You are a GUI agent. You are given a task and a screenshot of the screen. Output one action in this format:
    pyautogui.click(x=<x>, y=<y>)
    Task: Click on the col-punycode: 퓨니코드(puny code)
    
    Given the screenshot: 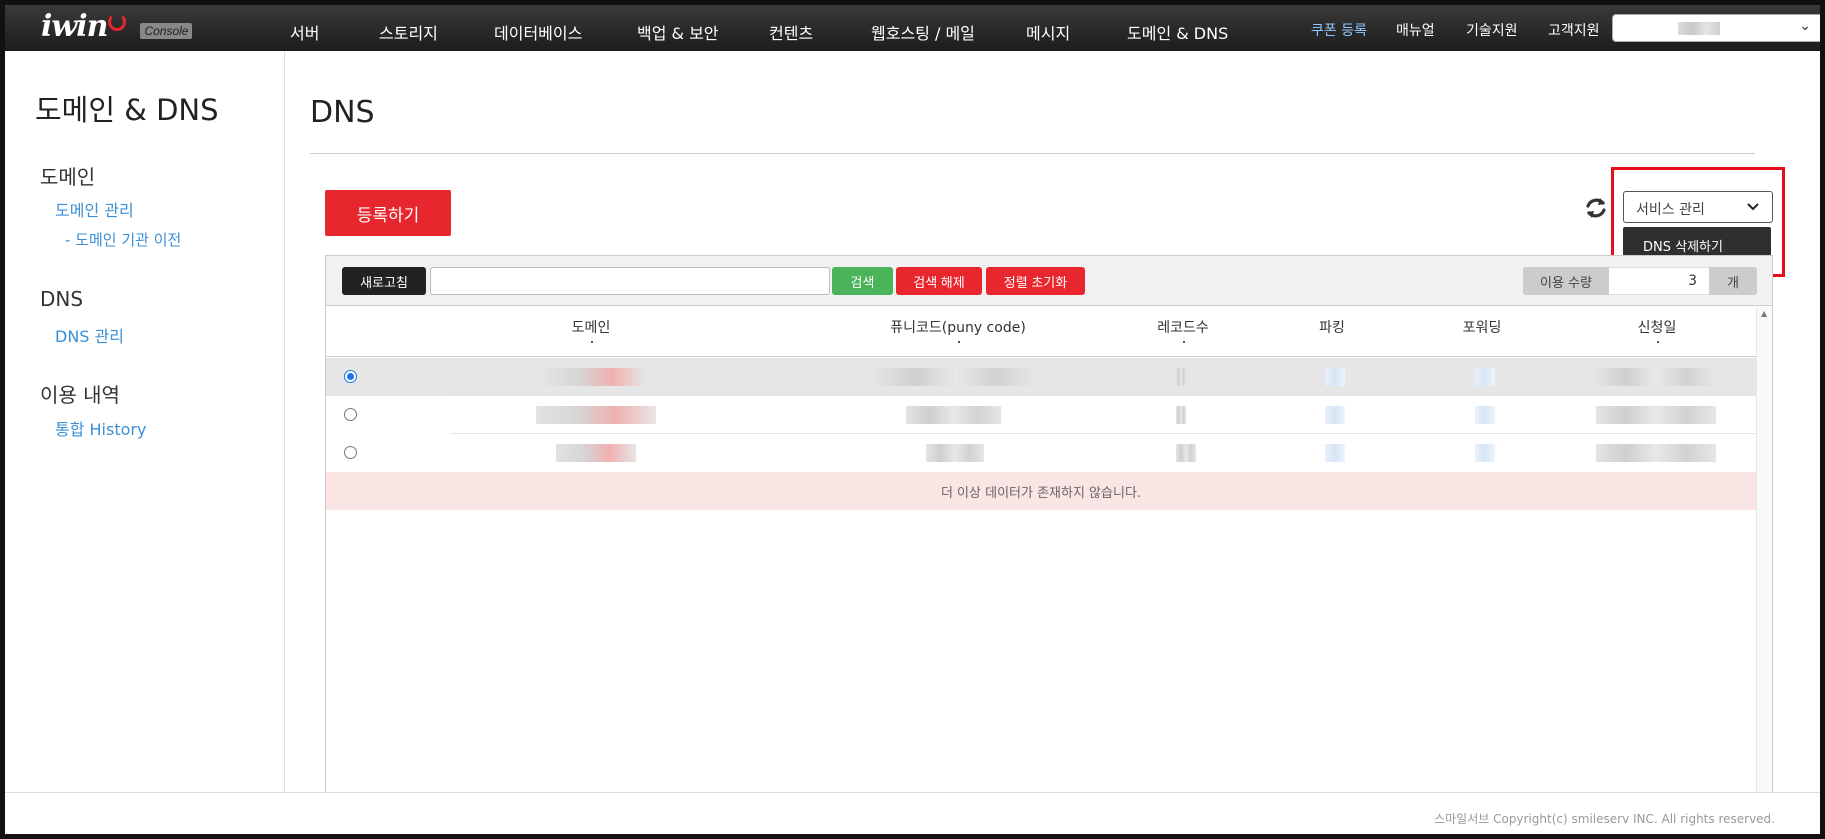 What is the action you would take?
    pyautogui.click(x=958, y=327)
    